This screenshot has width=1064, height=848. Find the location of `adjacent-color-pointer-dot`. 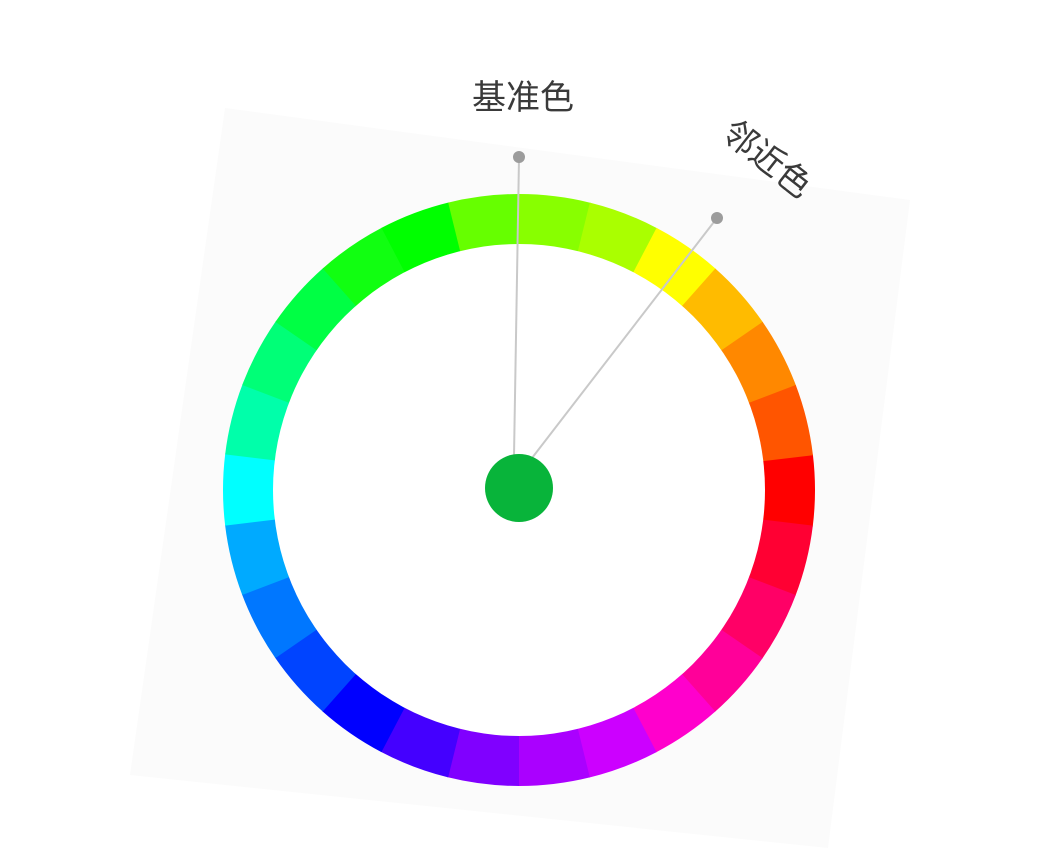

adjacent-color-pointer-dot is located at coordinates (717, 218).